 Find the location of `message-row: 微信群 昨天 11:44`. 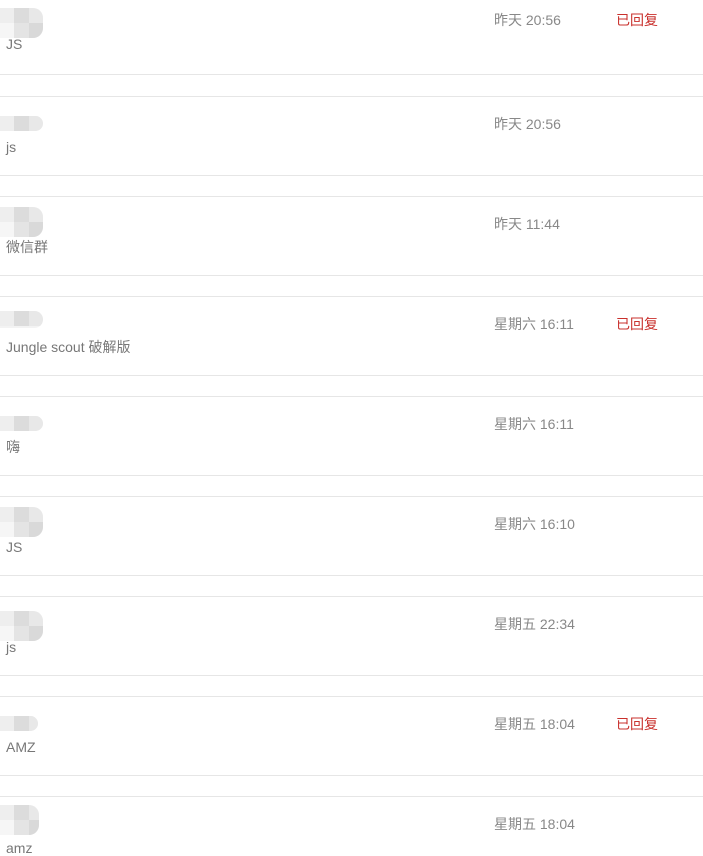

message-row: 微信群 昨天 11:44 is located at coordinates (351, 236).